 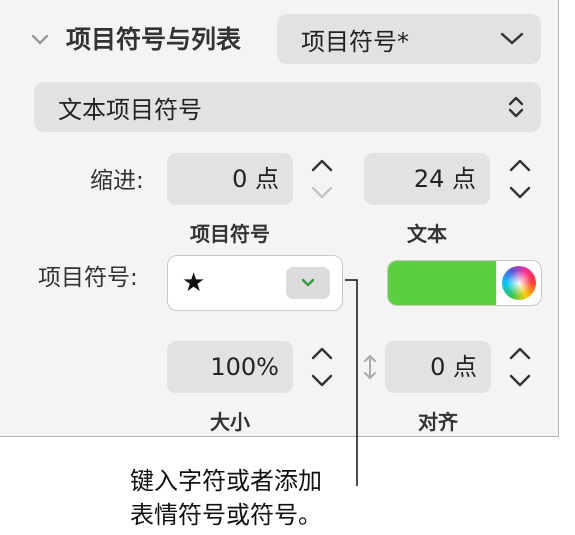 I want to click on callout-line-1: 键入字符或者添加, so click(x=226, y=481).